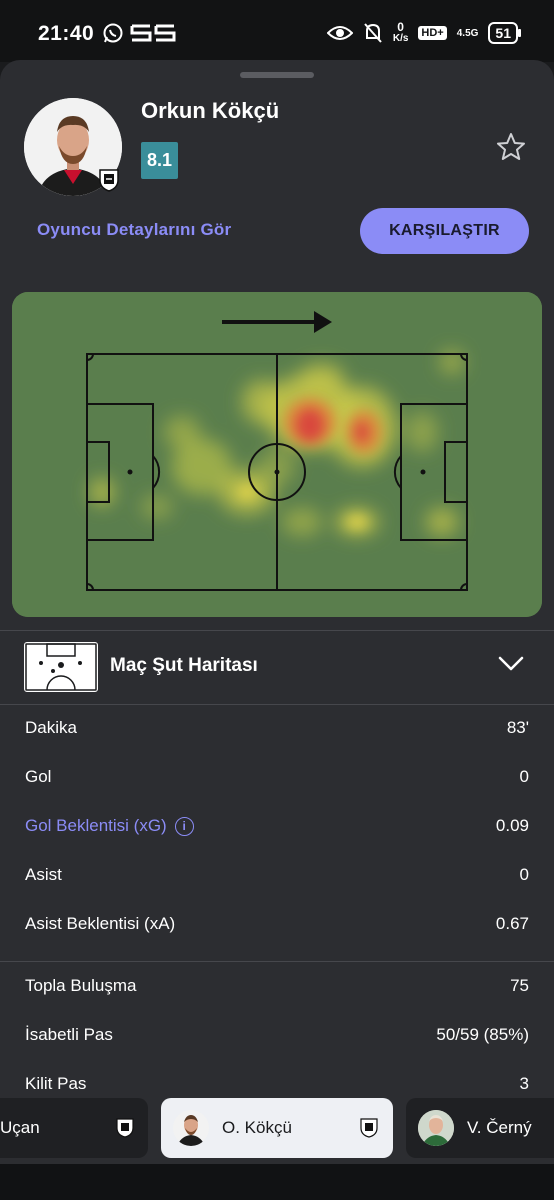 This screenshot has width=554, height=1200. Describe the element at coordinates (277, 826) in the screenshot. I see `stat-row-xg: Gol Beklentisi (xG) i 0.09` at that location.